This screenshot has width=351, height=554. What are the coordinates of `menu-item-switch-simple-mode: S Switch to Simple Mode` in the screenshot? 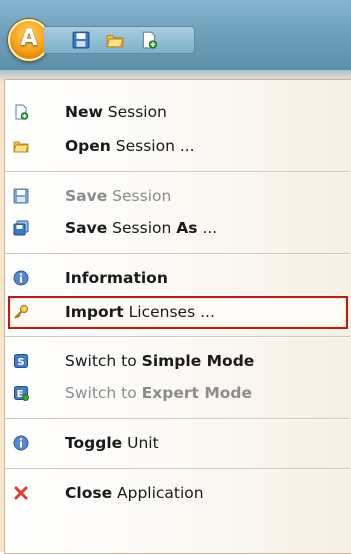 It's located at (178, 361).